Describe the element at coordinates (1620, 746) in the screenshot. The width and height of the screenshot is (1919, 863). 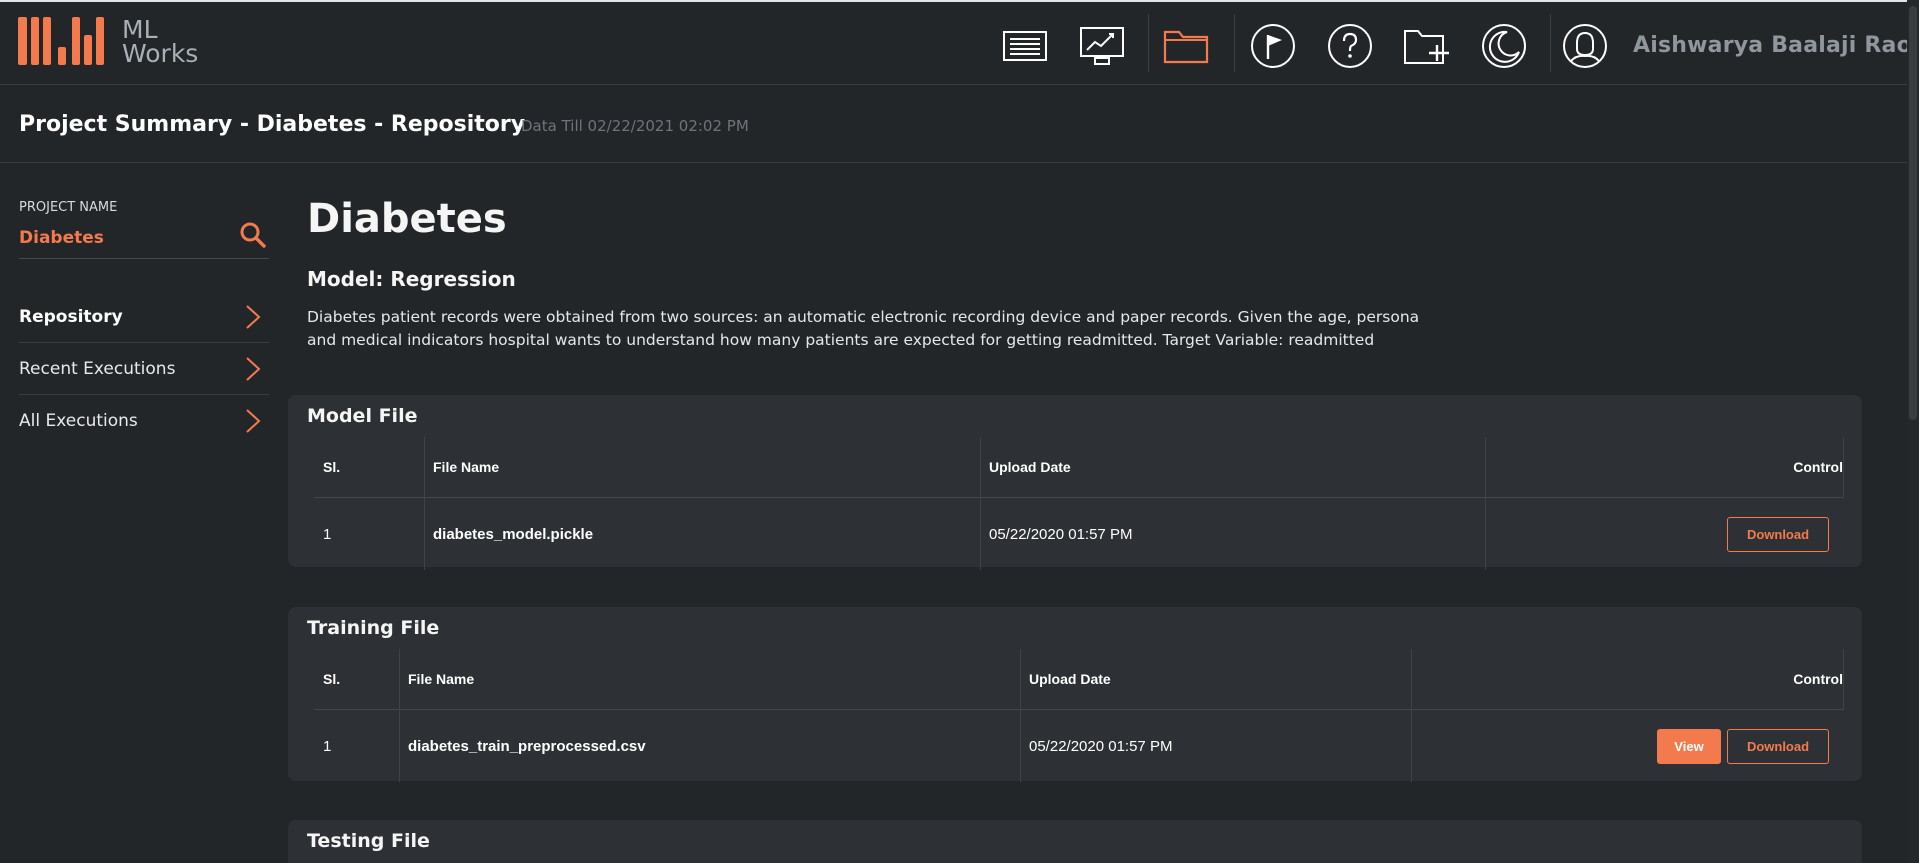
I see `row-control: View Download` at that location.